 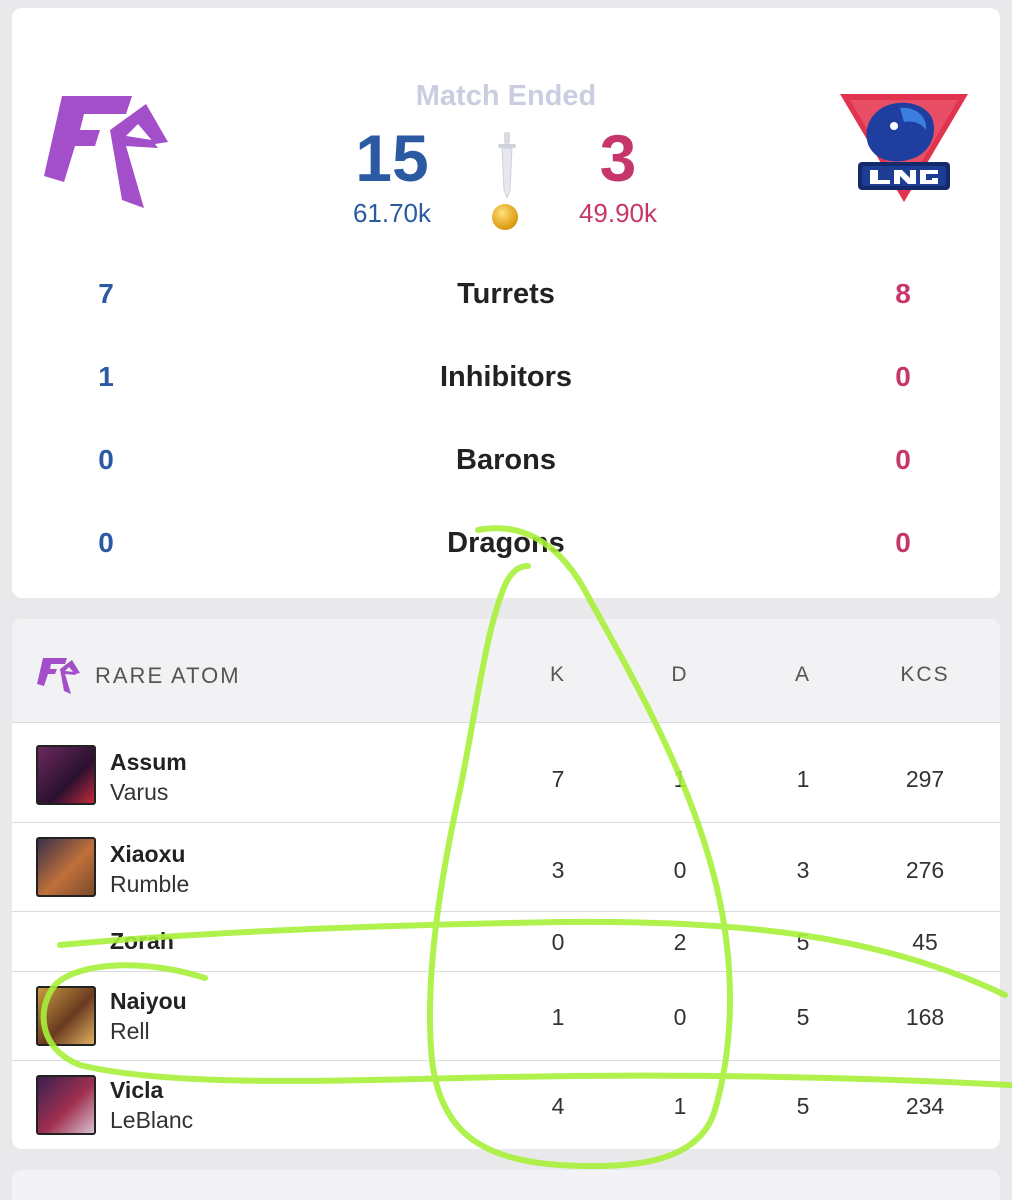 What do you see at coordinates (506, 773) in the screenshot?
I see `table-row: Assum Varus 7 1 1 297` at bounding box center [506, 773].